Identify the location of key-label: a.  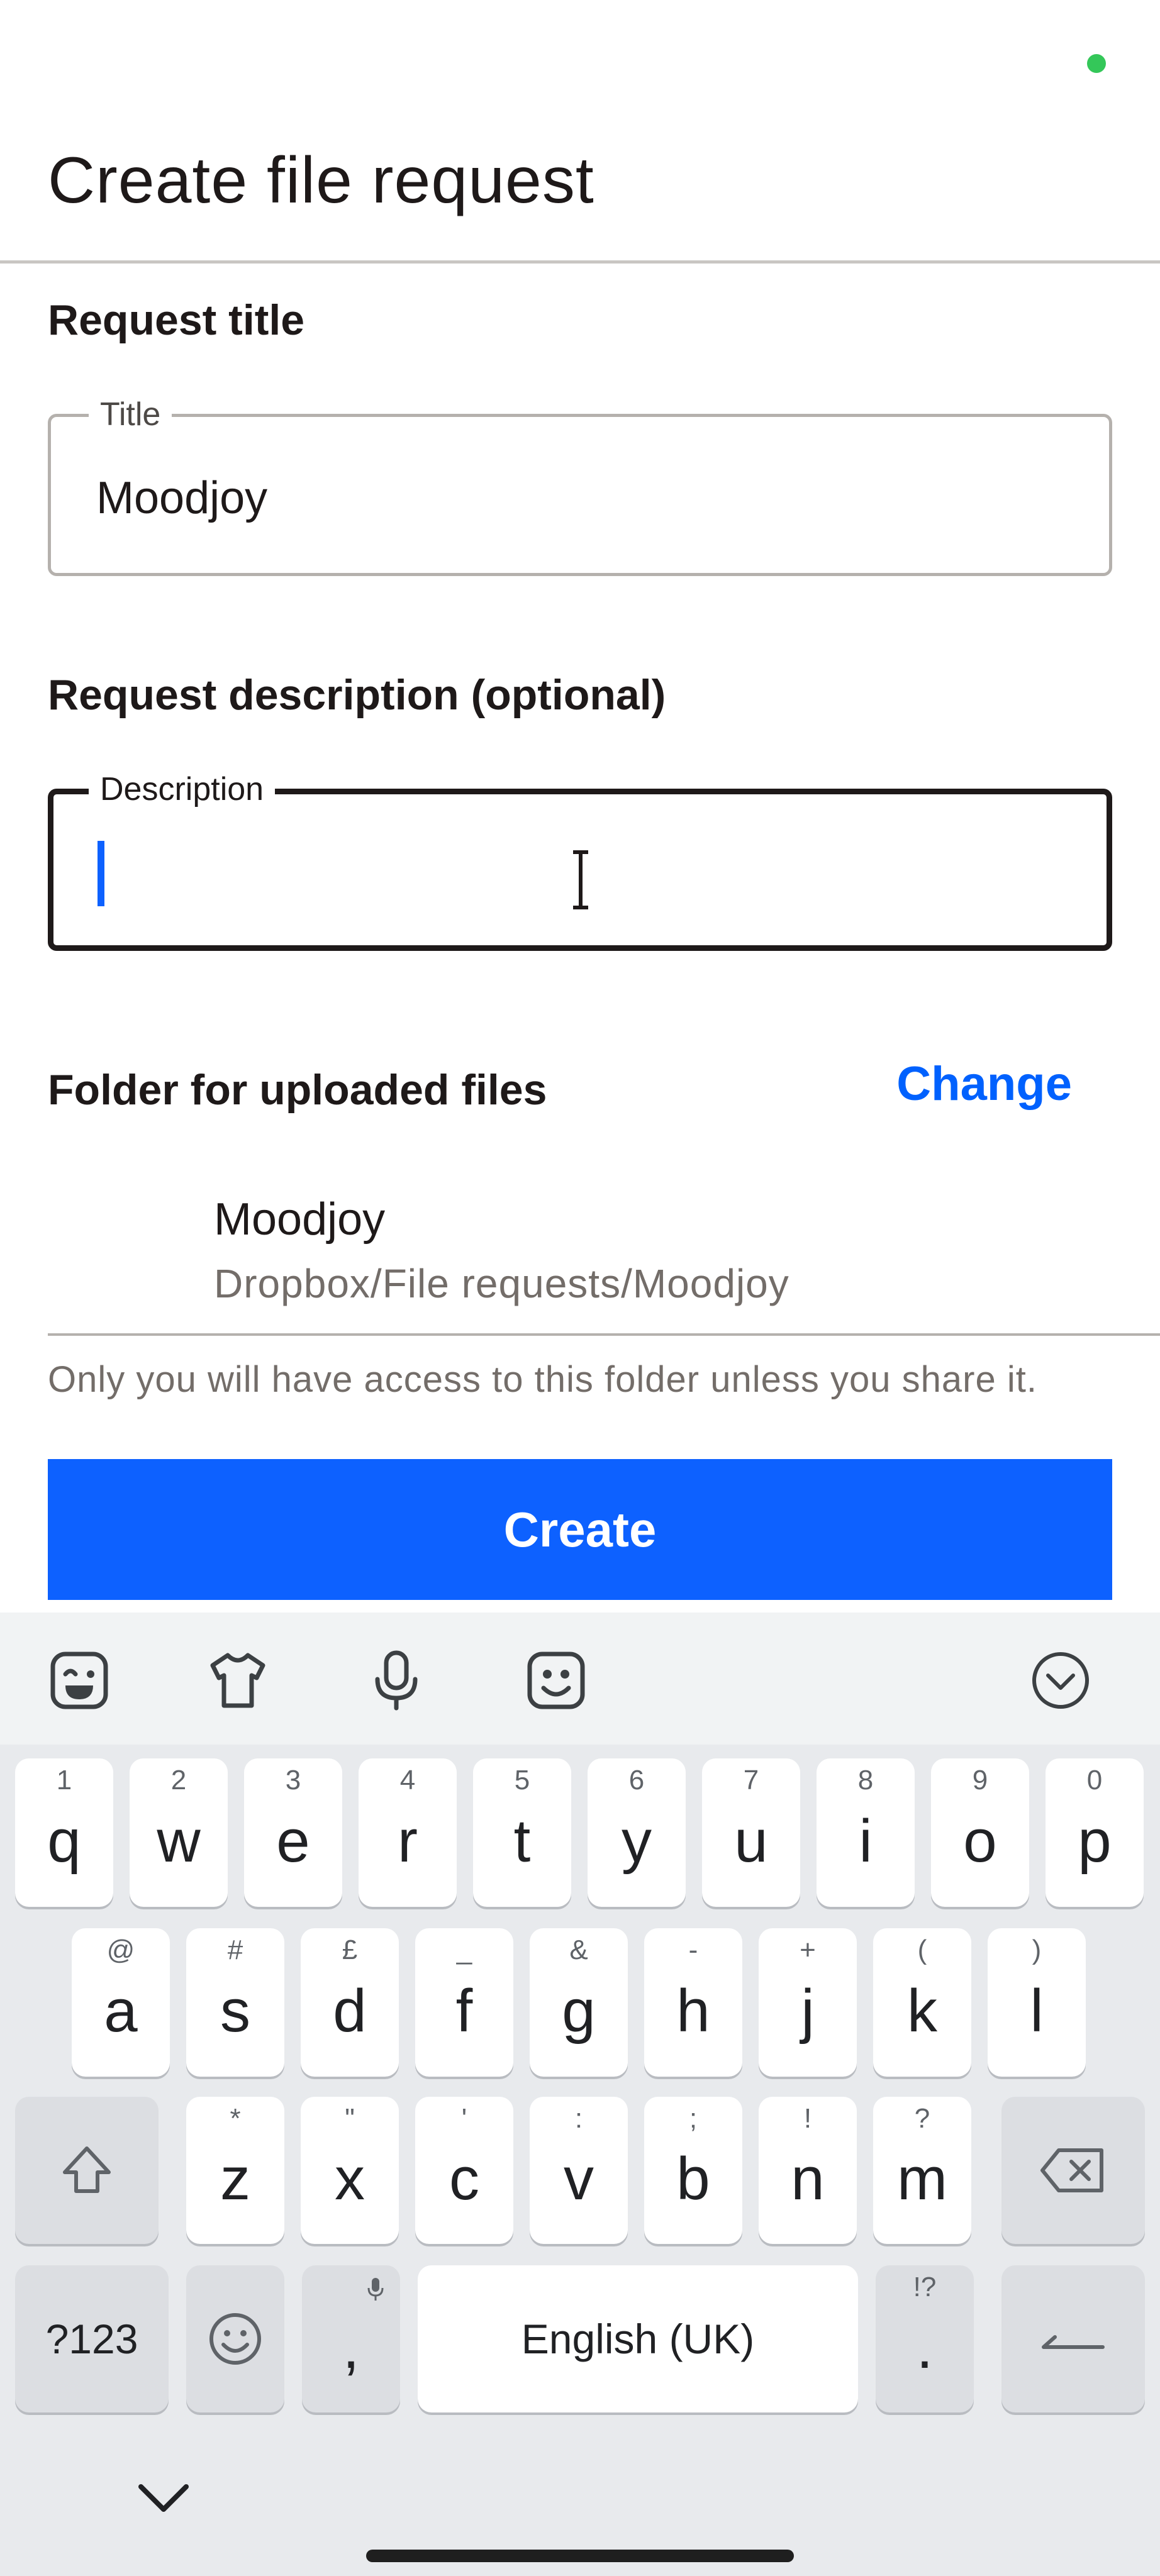
(121, 2011).